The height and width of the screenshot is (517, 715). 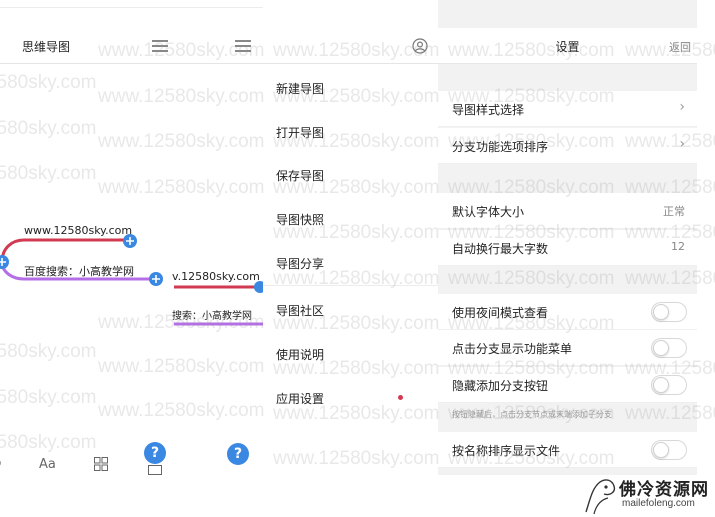 I want to click on grid-icon, so click(x=101, y=464).